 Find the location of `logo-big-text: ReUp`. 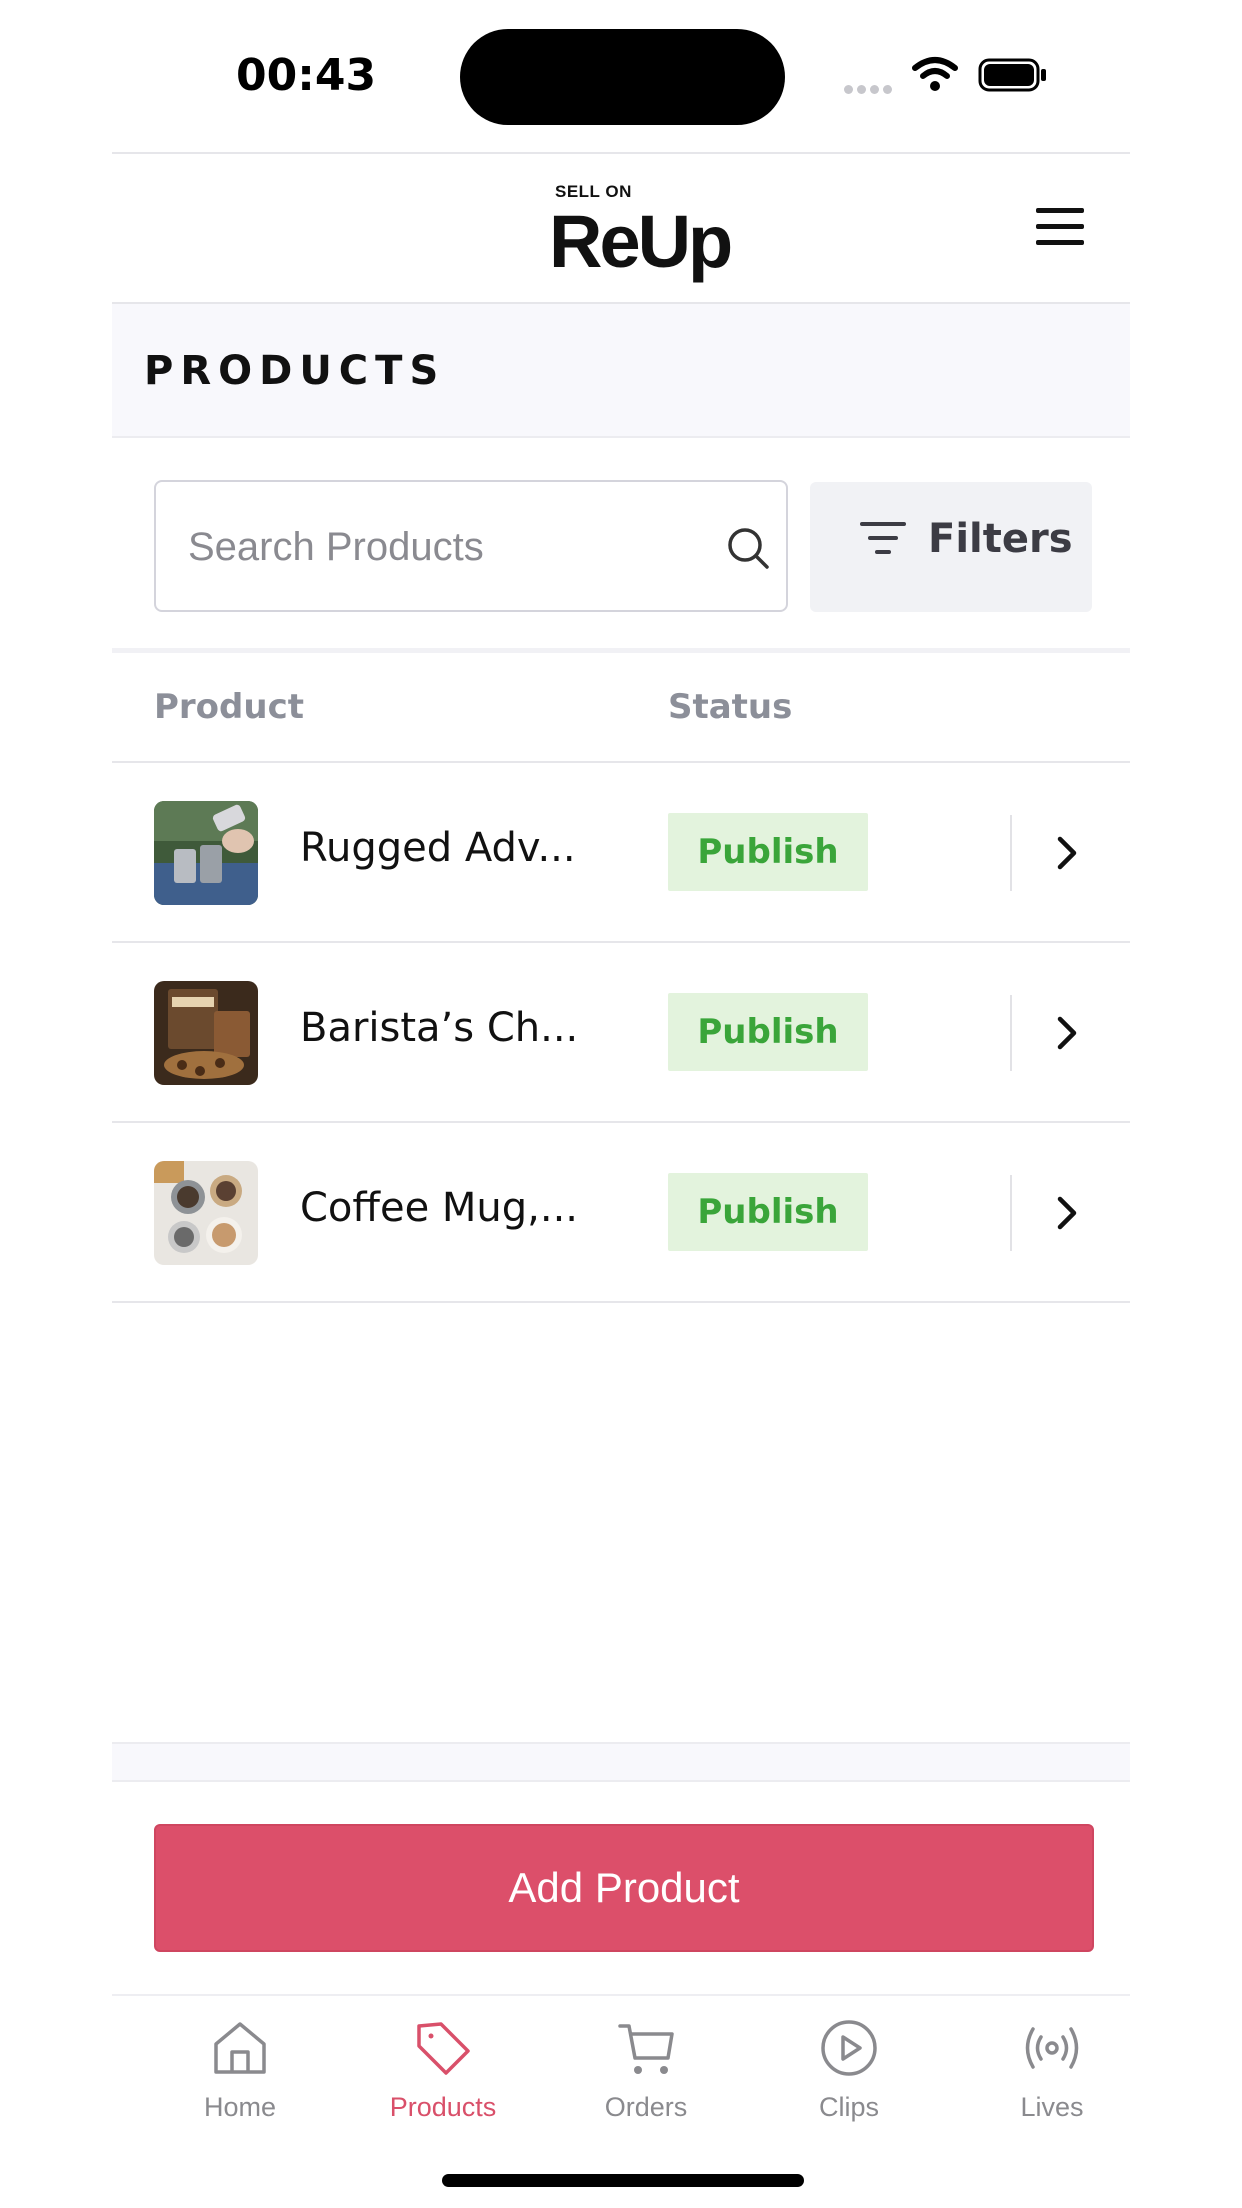

logo-big-text: ReUp is located at coordinates (641, 241).